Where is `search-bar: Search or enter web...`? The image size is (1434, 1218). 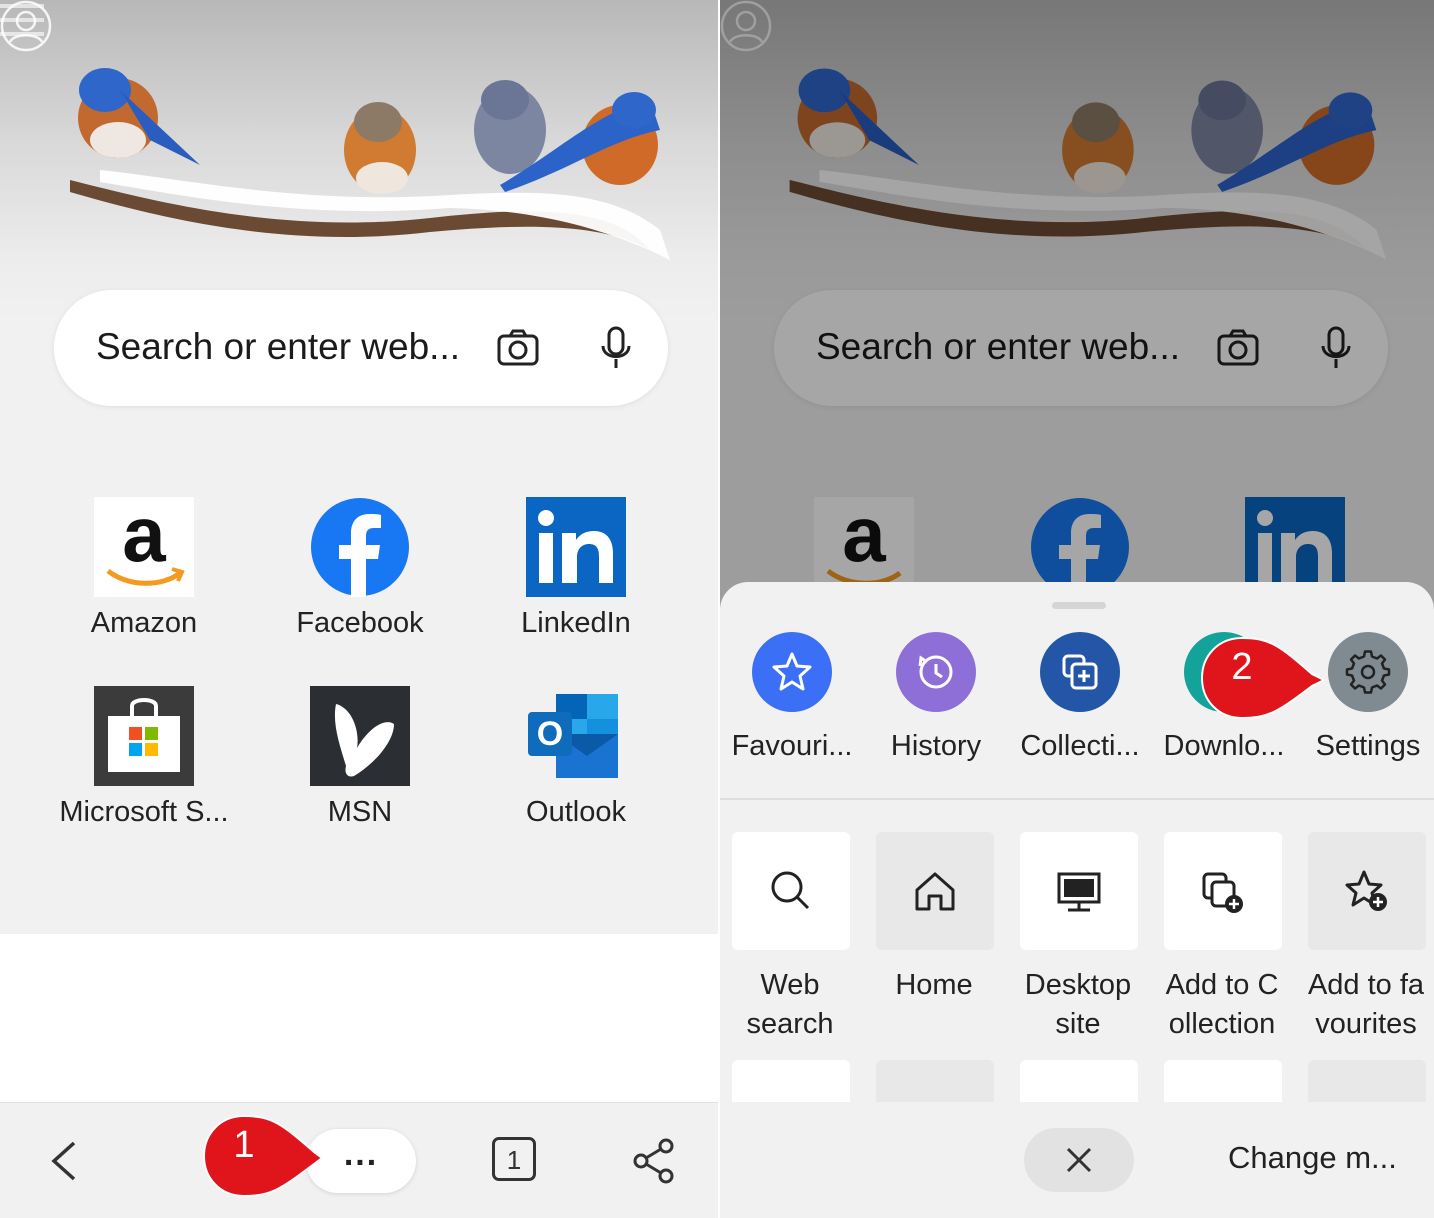
search-bar: Search or enter web... is located at coordinates (361, 348).